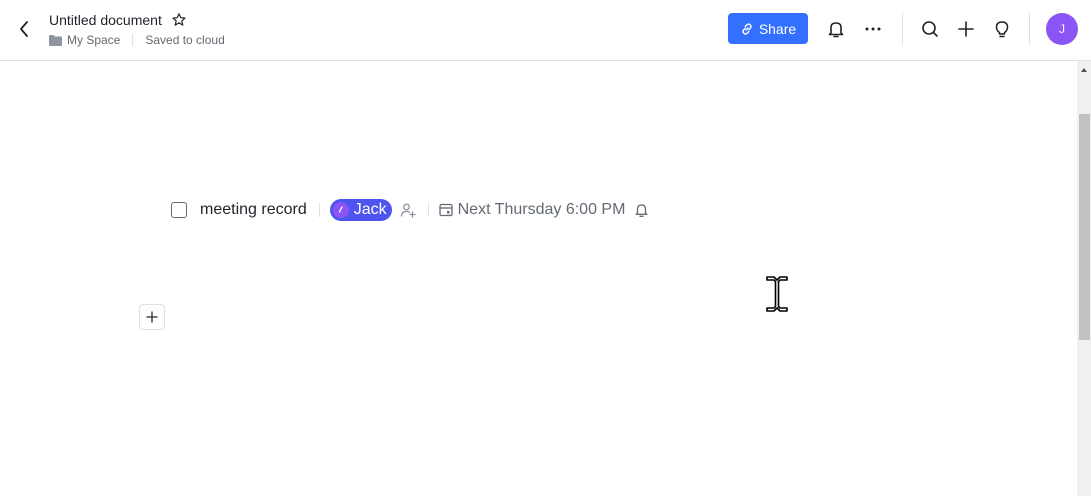  Describe the element at coordinates (777, 28) in the screenshot. I see `share-label: Share` at that location.